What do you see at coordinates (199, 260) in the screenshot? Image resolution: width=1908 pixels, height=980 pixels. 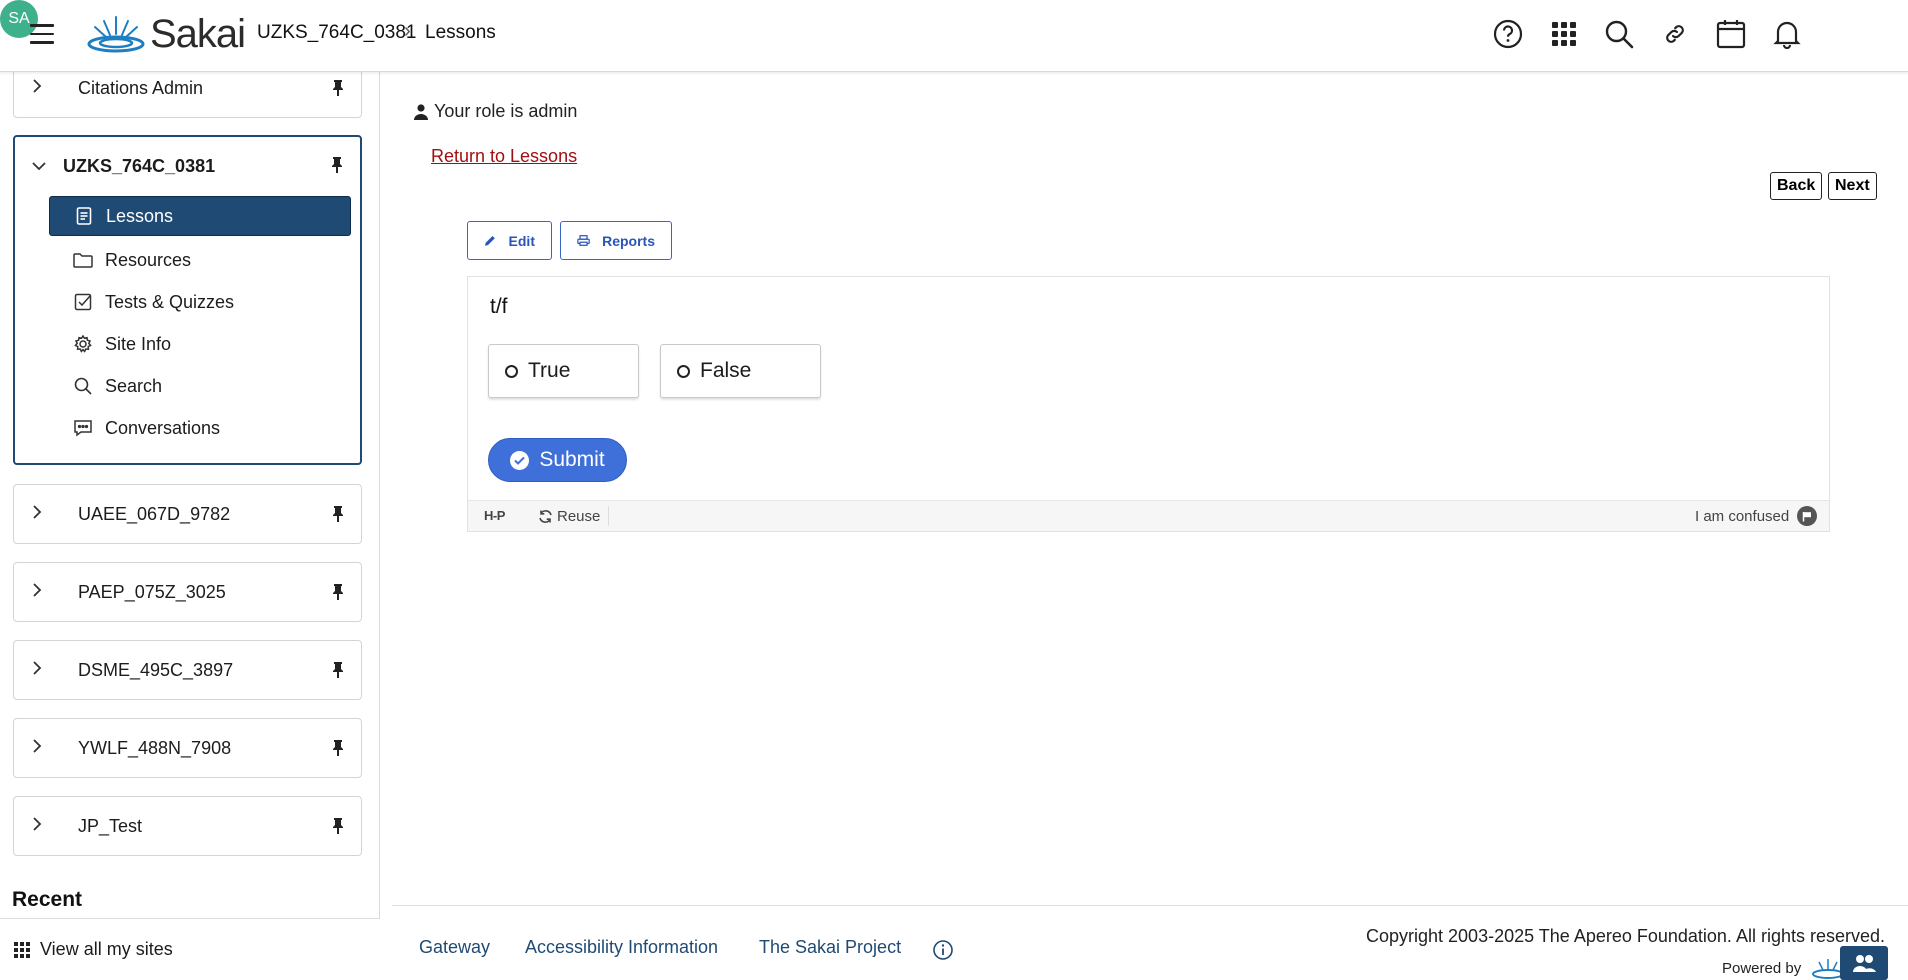 I see `tool-resources: Resources` at bounding box center [199, 260].